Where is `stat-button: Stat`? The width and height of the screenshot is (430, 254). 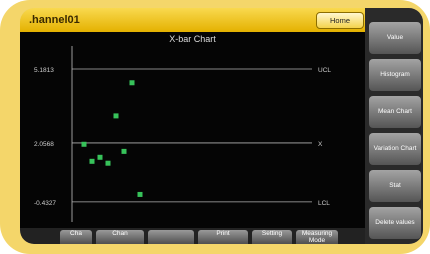
stat-button: Stat is located at coordinates (395, 186).